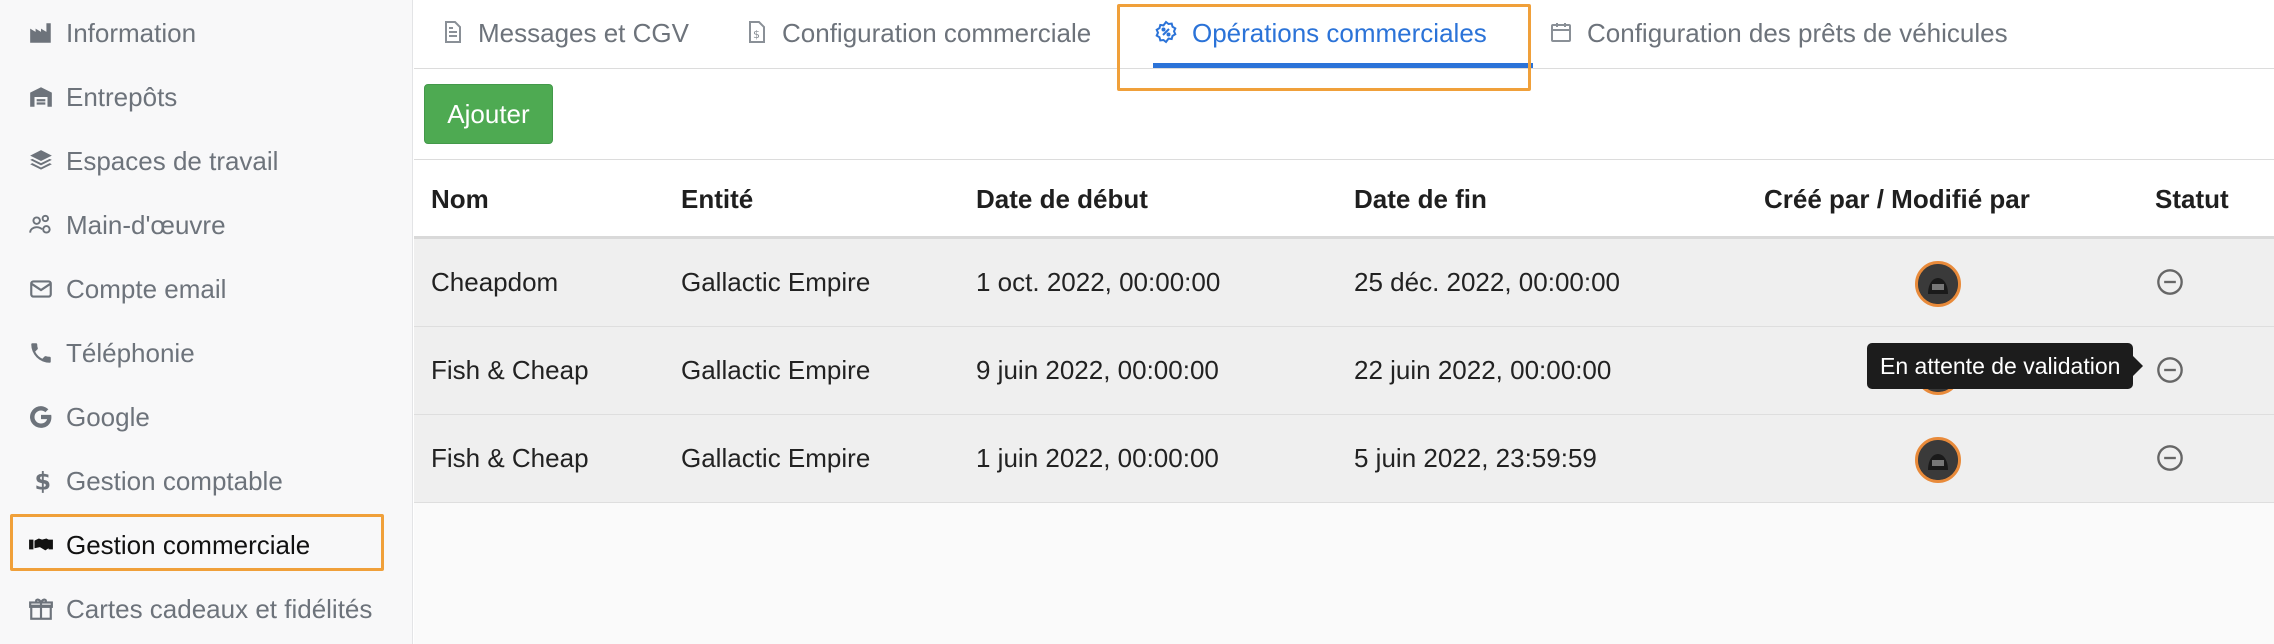  Describe the element at coordinates (1343, 65) in the screenshot. I see `active-tab-underline` at that location.